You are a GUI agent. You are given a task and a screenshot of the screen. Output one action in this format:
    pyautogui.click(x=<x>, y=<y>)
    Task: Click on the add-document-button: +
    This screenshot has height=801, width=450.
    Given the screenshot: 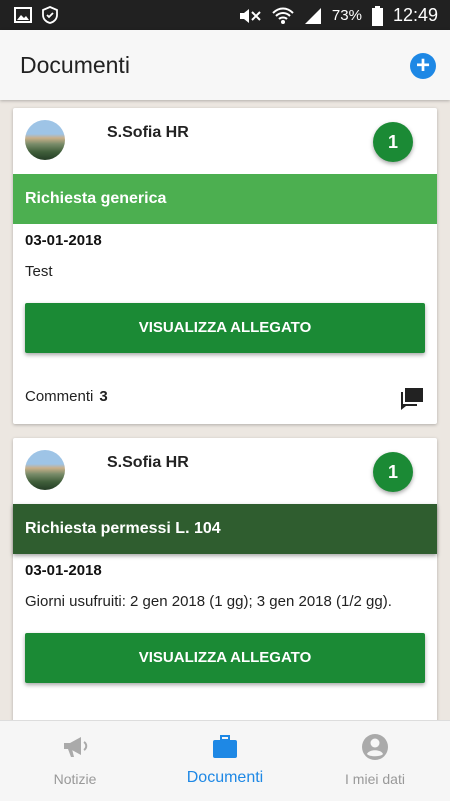 What is the action you would take?
    pyautogui.click(x=423, y=66)
    